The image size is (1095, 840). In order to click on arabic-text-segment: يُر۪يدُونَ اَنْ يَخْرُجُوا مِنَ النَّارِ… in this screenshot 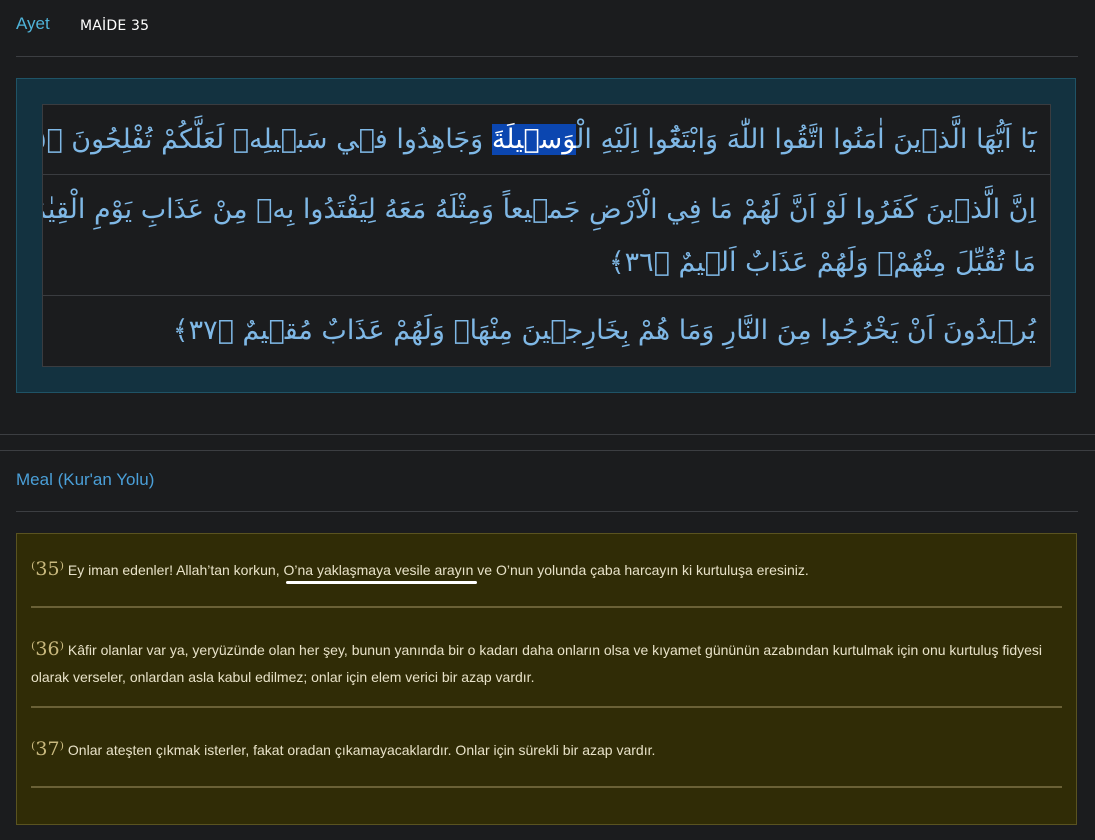, I will do `click(639, 330)`.